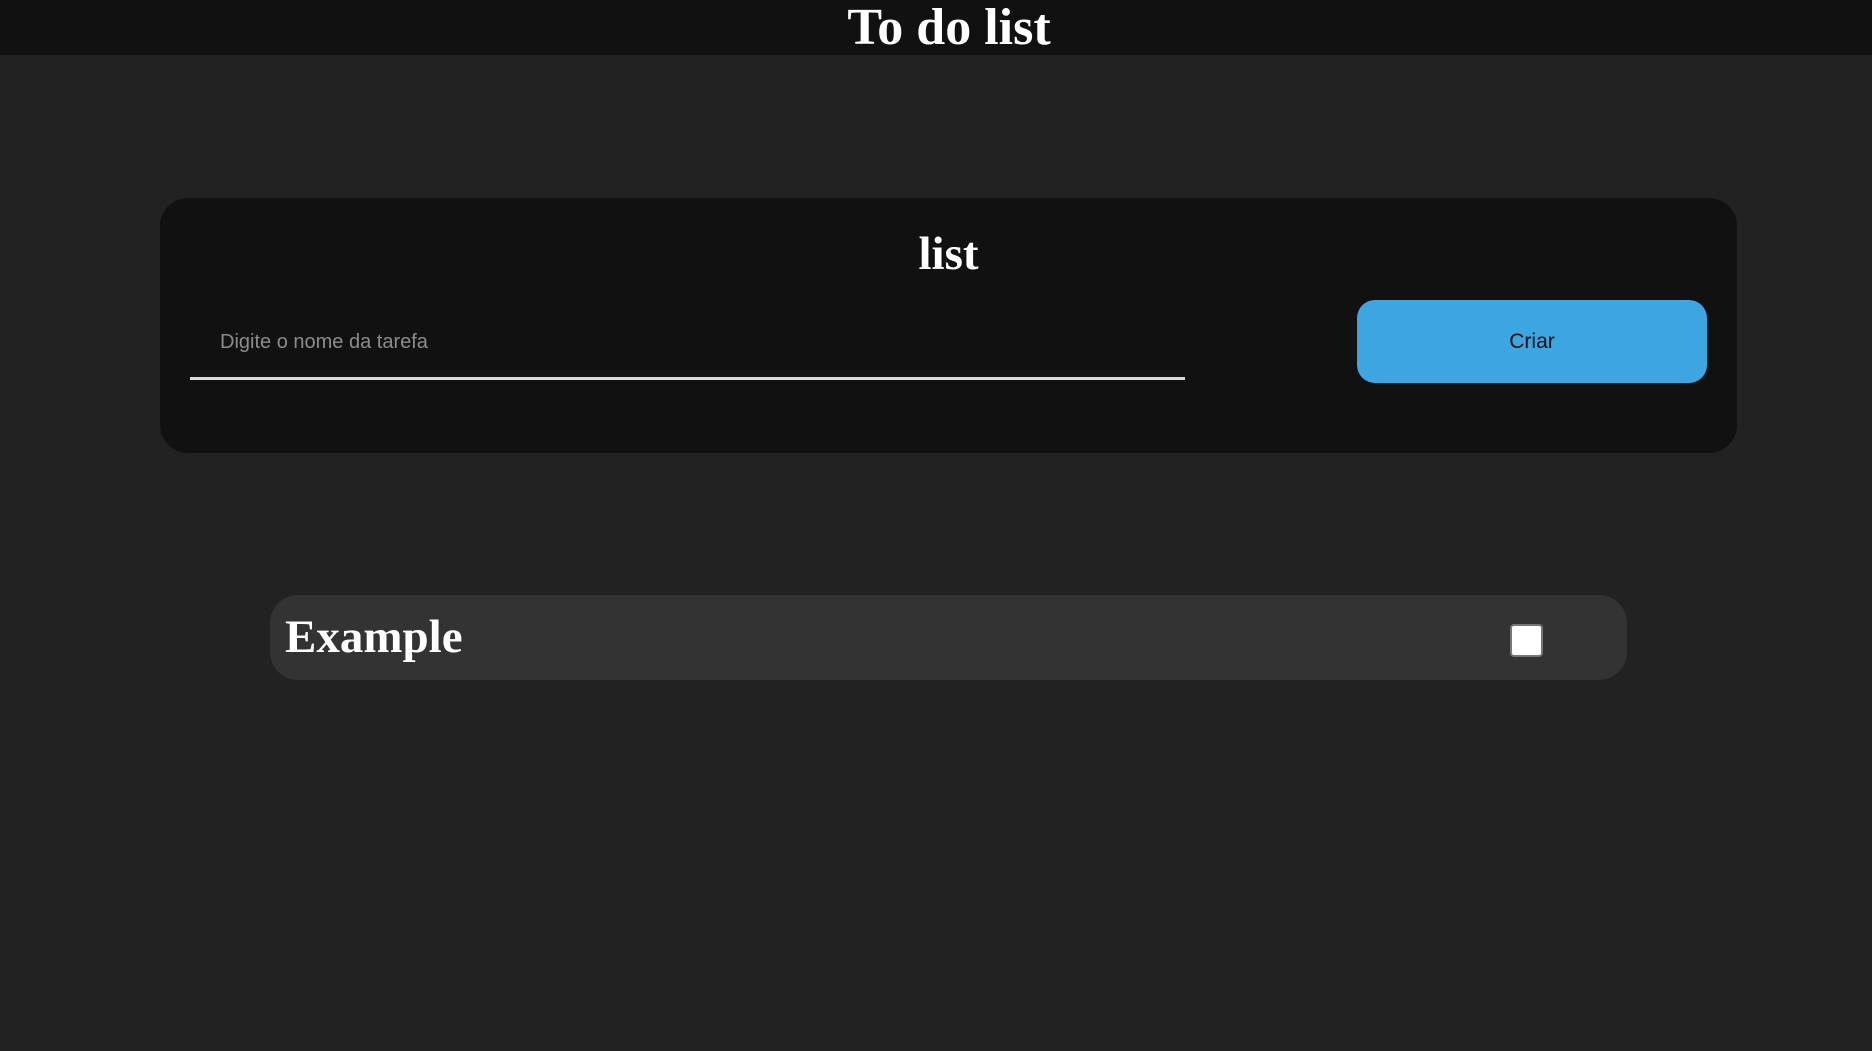 This screenshot has width=1872, height=1051. I want to click on list-heading: list, so click(948, 254).